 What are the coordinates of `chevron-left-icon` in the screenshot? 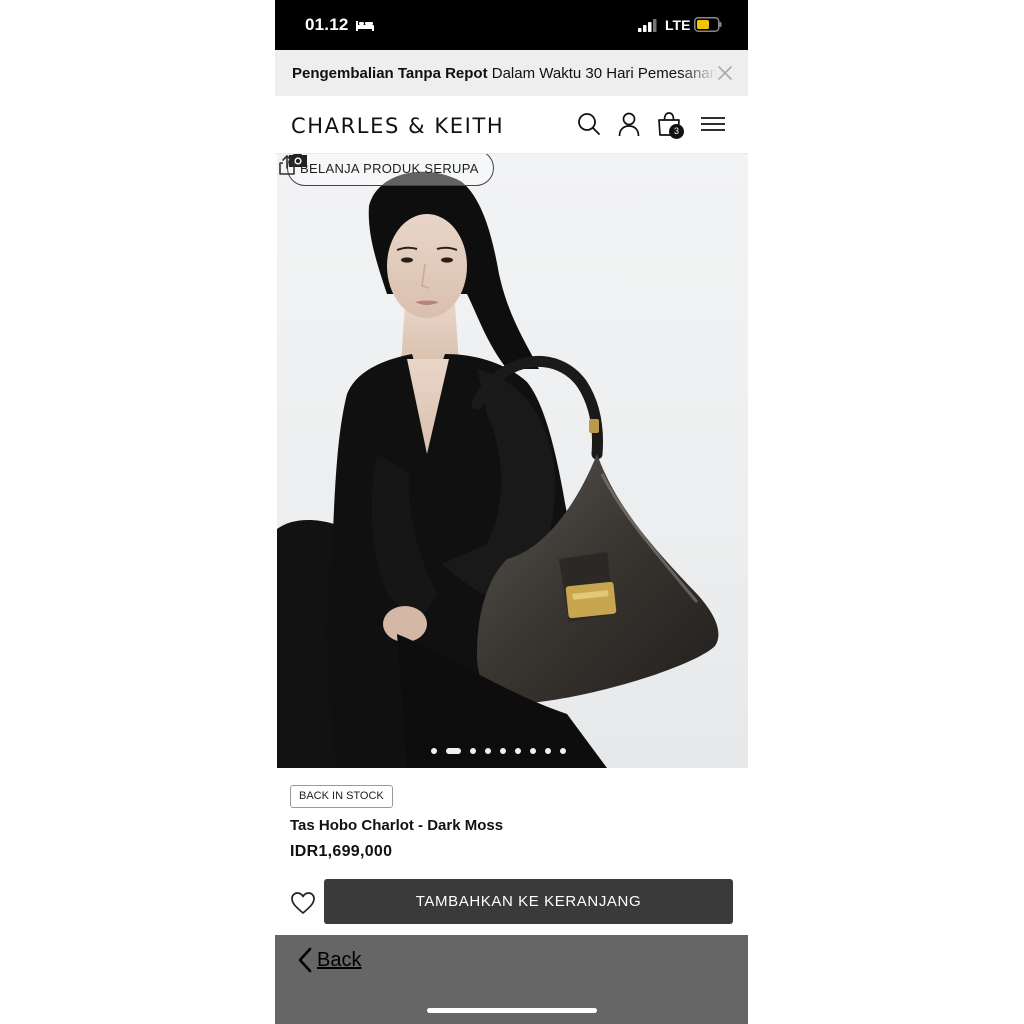 It's located at (305, 960).